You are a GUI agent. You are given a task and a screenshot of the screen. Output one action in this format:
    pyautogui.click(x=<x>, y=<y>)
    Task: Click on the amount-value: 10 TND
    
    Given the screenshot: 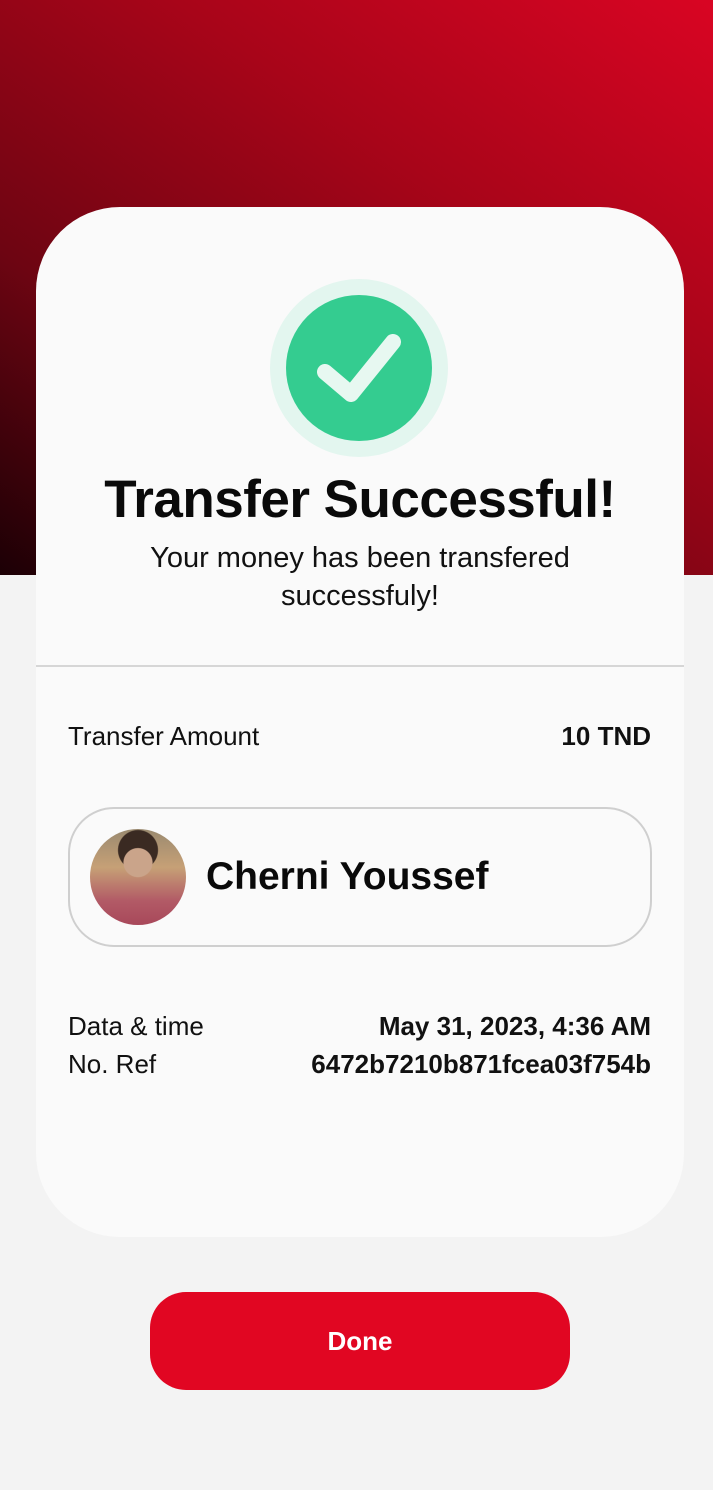 What is the action you would take?
    pyautogui.click(x=606, y=736)
    